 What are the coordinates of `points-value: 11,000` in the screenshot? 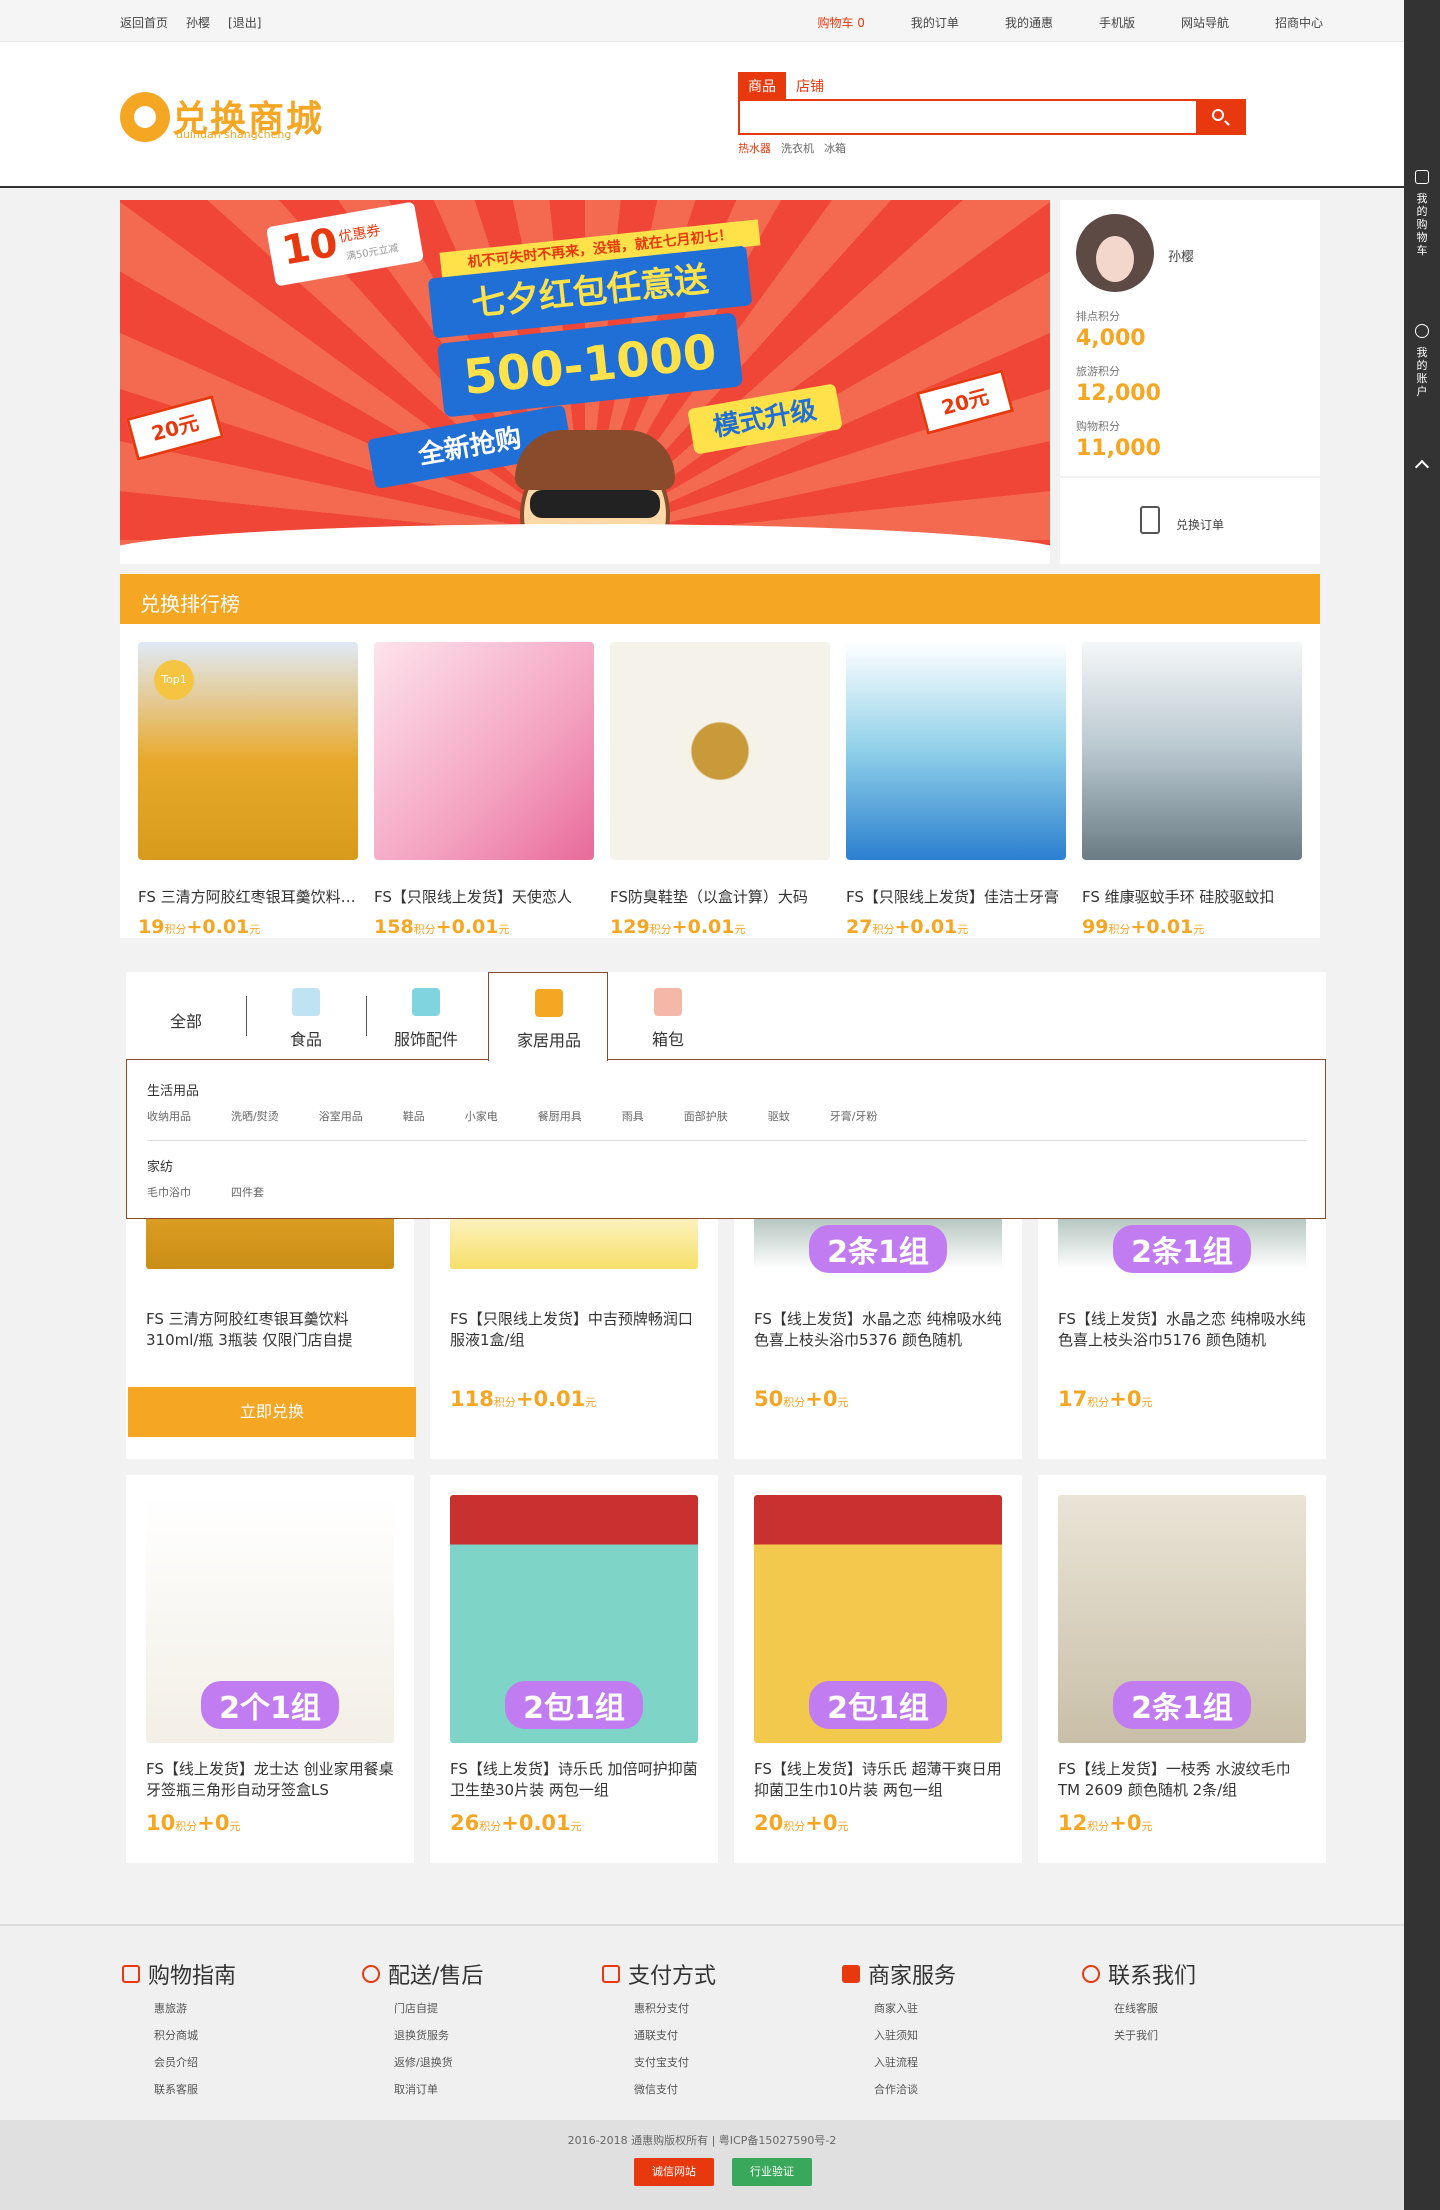 It's located at (1118, 448).